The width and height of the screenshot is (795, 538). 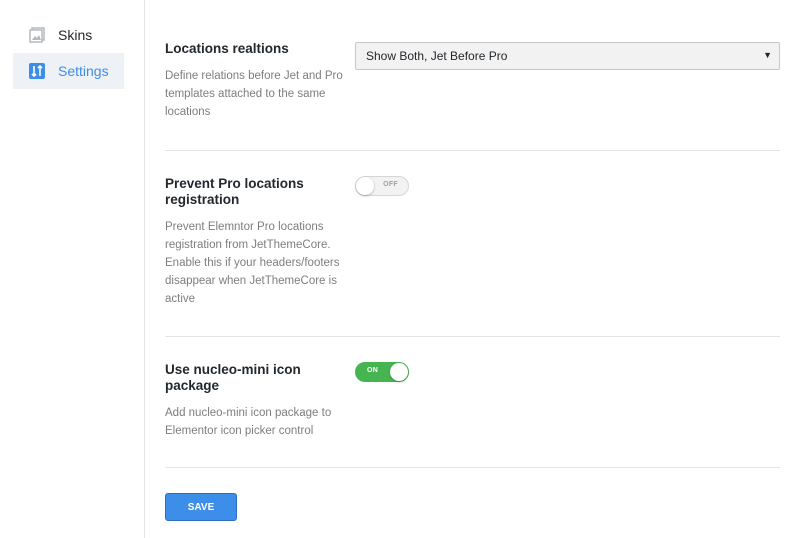 I want to click on skins-icon, so click(x=37, y=35).